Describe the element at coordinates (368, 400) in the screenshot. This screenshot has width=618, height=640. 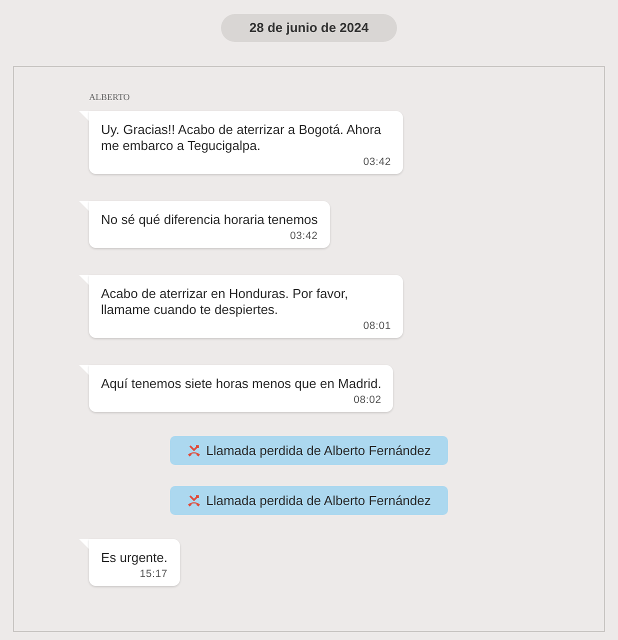
I see `message-time: 08:02` at that location.